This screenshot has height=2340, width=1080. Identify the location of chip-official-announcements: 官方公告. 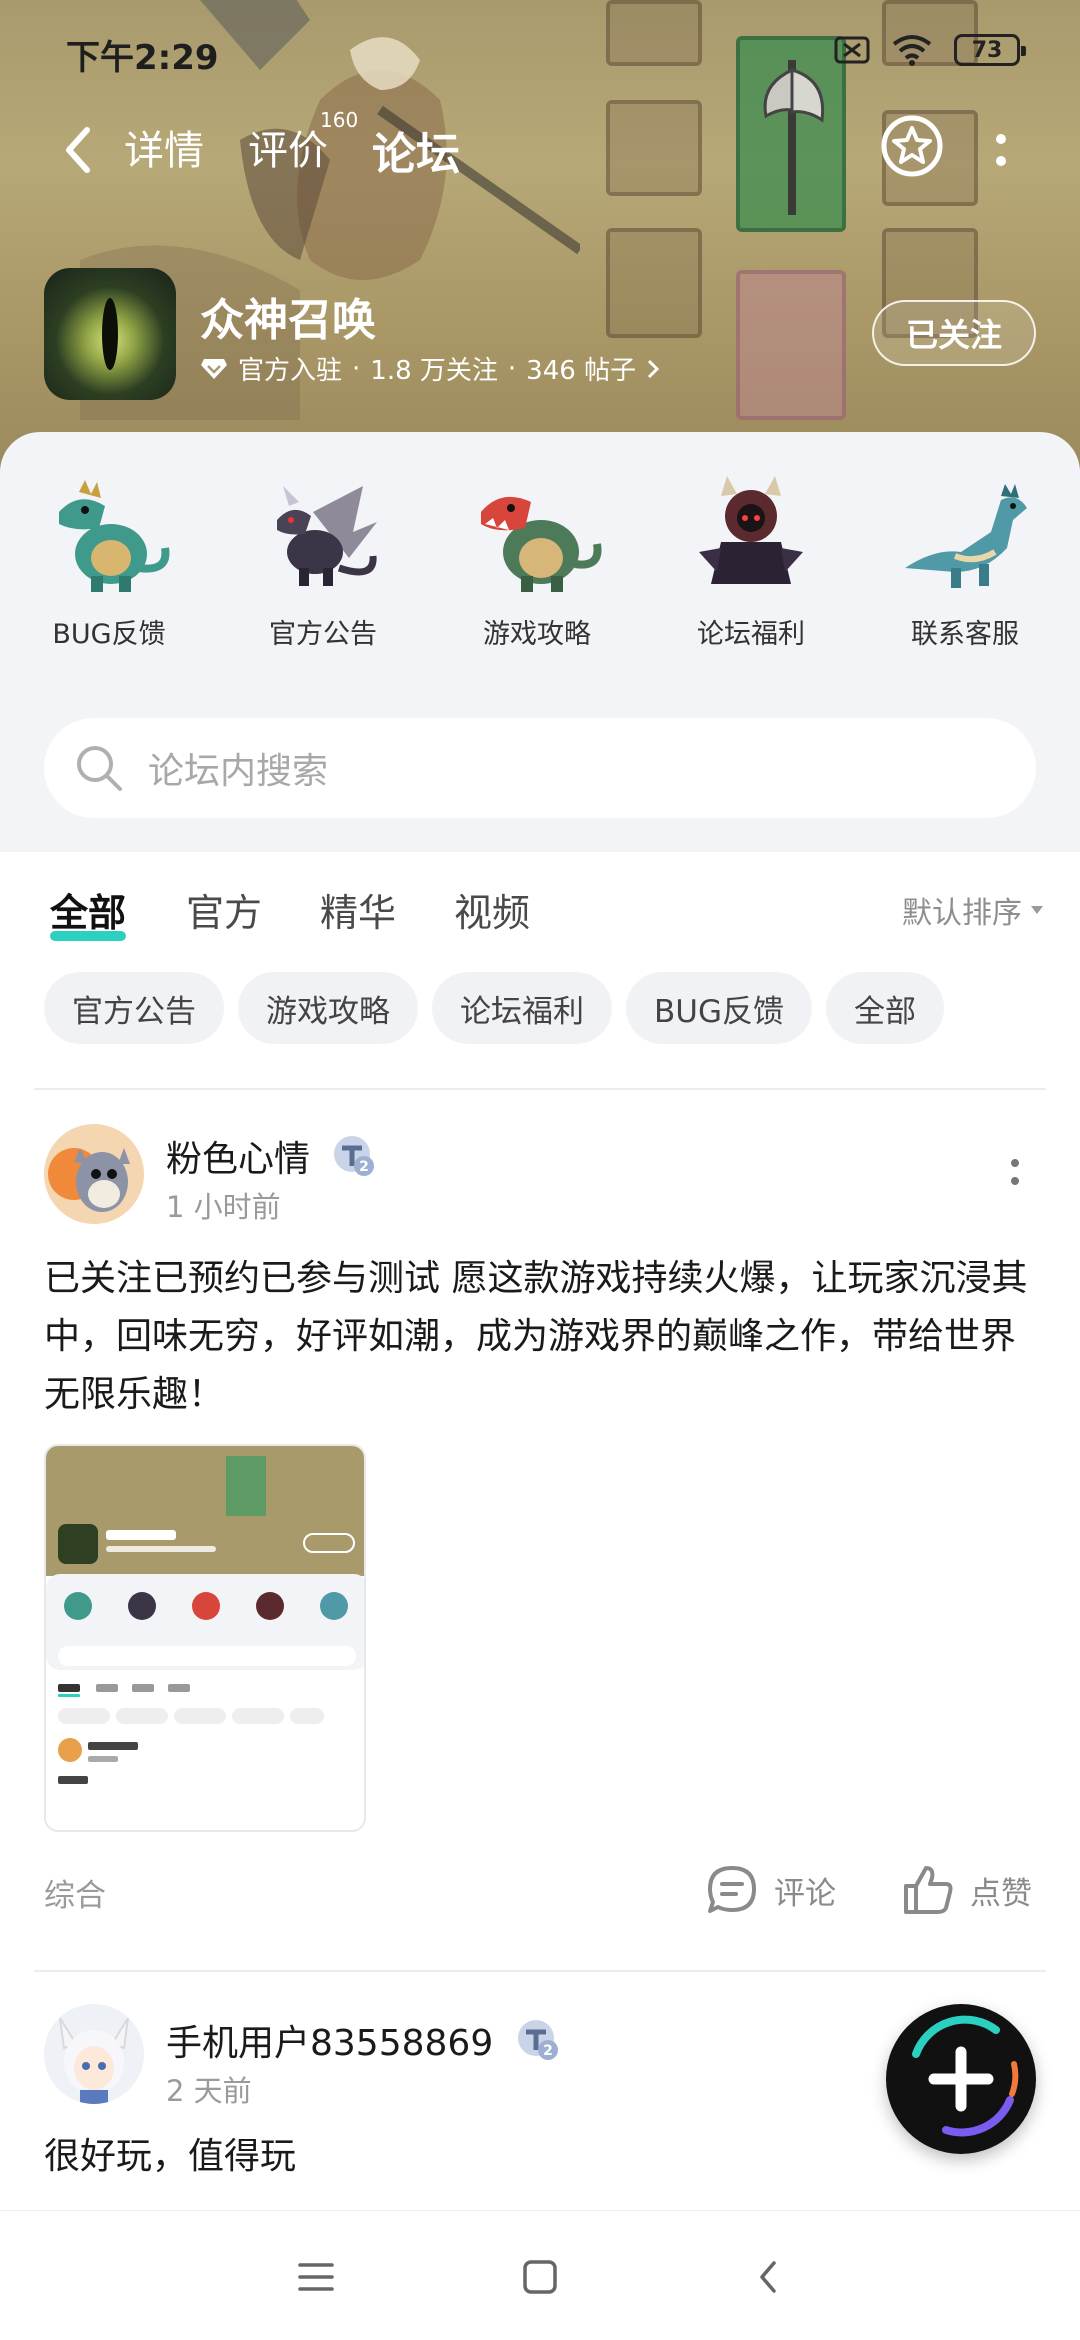
(134, 1008).